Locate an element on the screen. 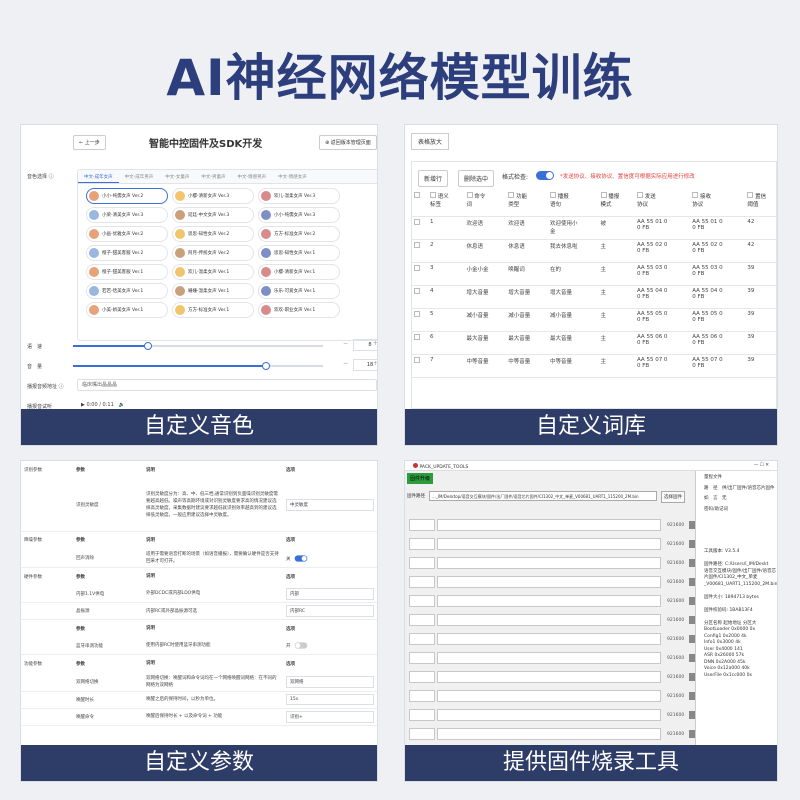 The width and height of the screenshot is (800, 800). select-all-checkbox is located at coordinates (417, 195).